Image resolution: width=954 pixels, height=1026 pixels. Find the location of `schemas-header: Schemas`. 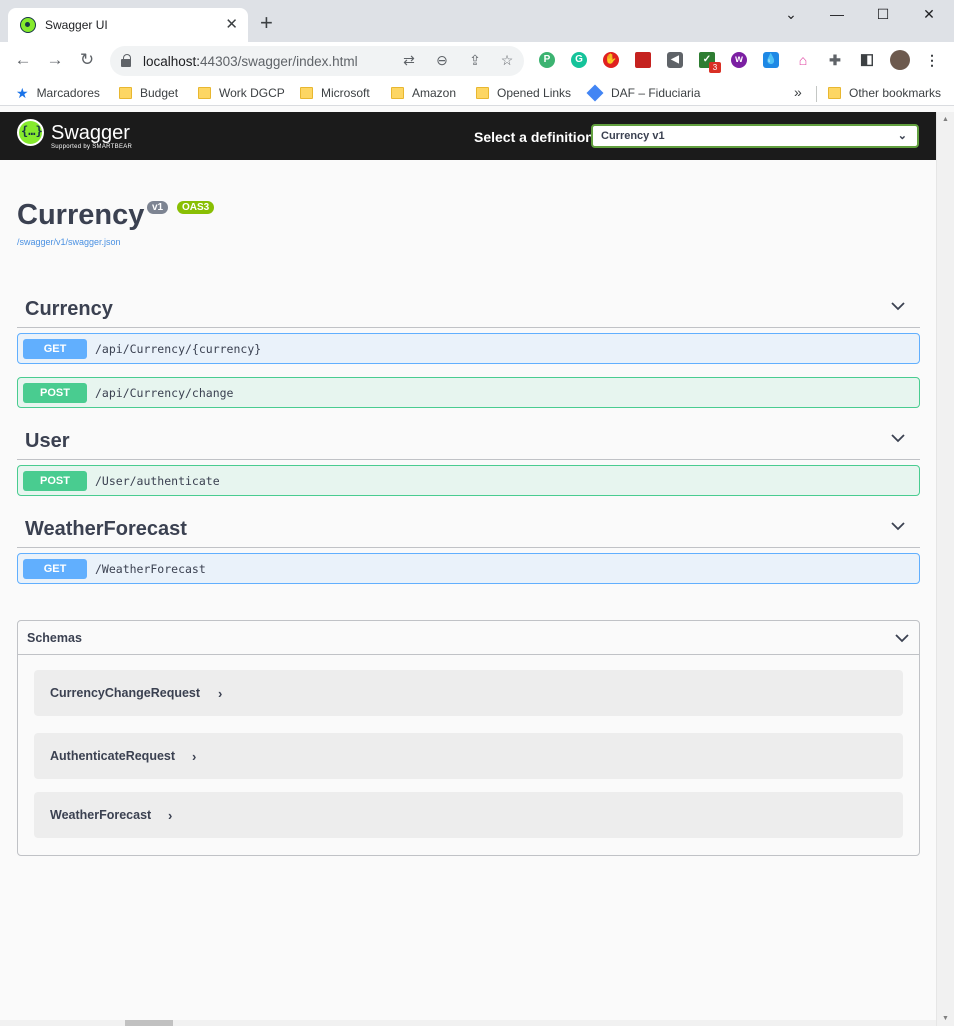

schemas-header: Schemas is located at coordinates (468, 638).